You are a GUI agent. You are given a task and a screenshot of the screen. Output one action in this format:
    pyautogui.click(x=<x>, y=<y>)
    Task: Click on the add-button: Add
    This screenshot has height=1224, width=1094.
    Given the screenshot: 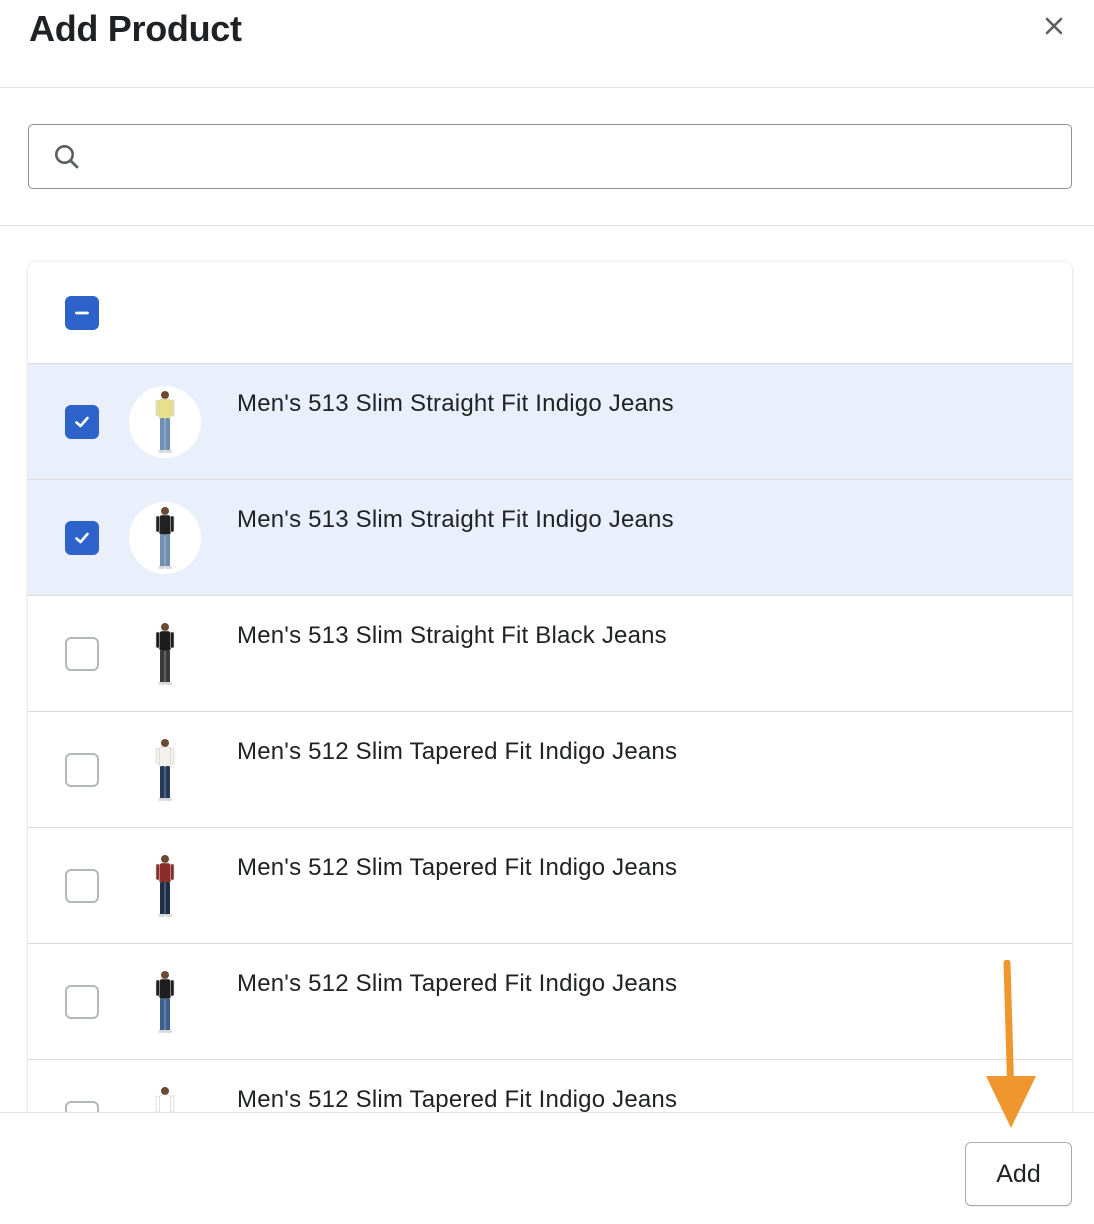 What is the action you would take?
    pyautogui.click(x=1018, y=1174)
    